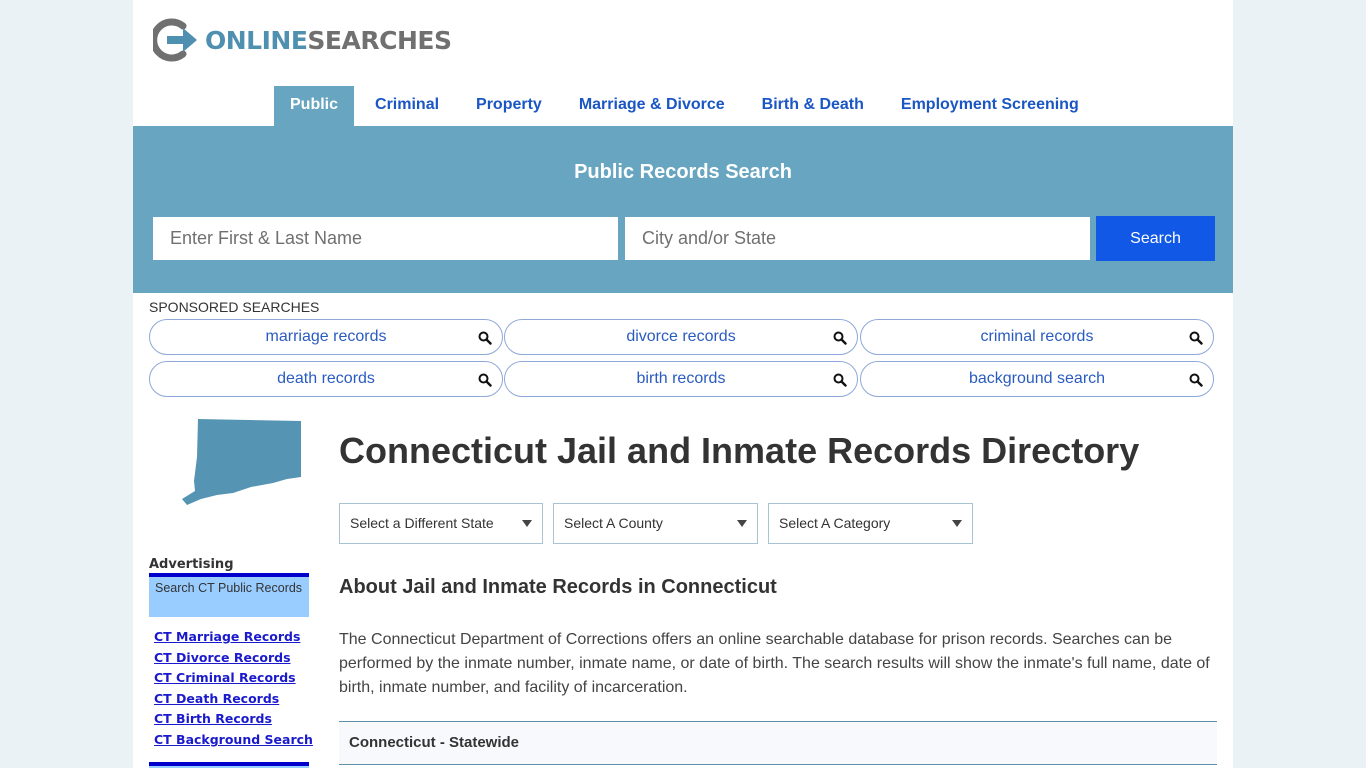  I want to click on sponsored-link-label: birth records, so click(681, 378).